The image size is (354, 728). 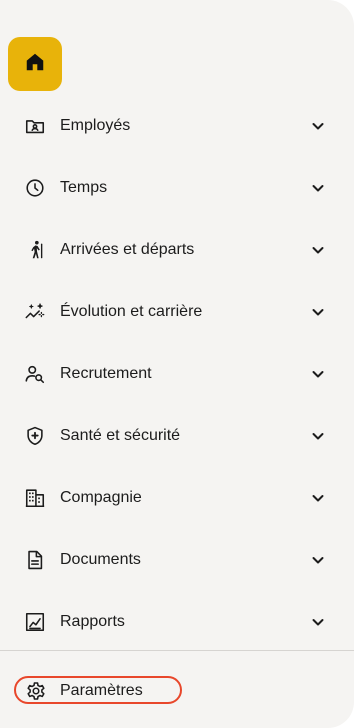 I want to click on building-icon, so click(x=35, y=498).